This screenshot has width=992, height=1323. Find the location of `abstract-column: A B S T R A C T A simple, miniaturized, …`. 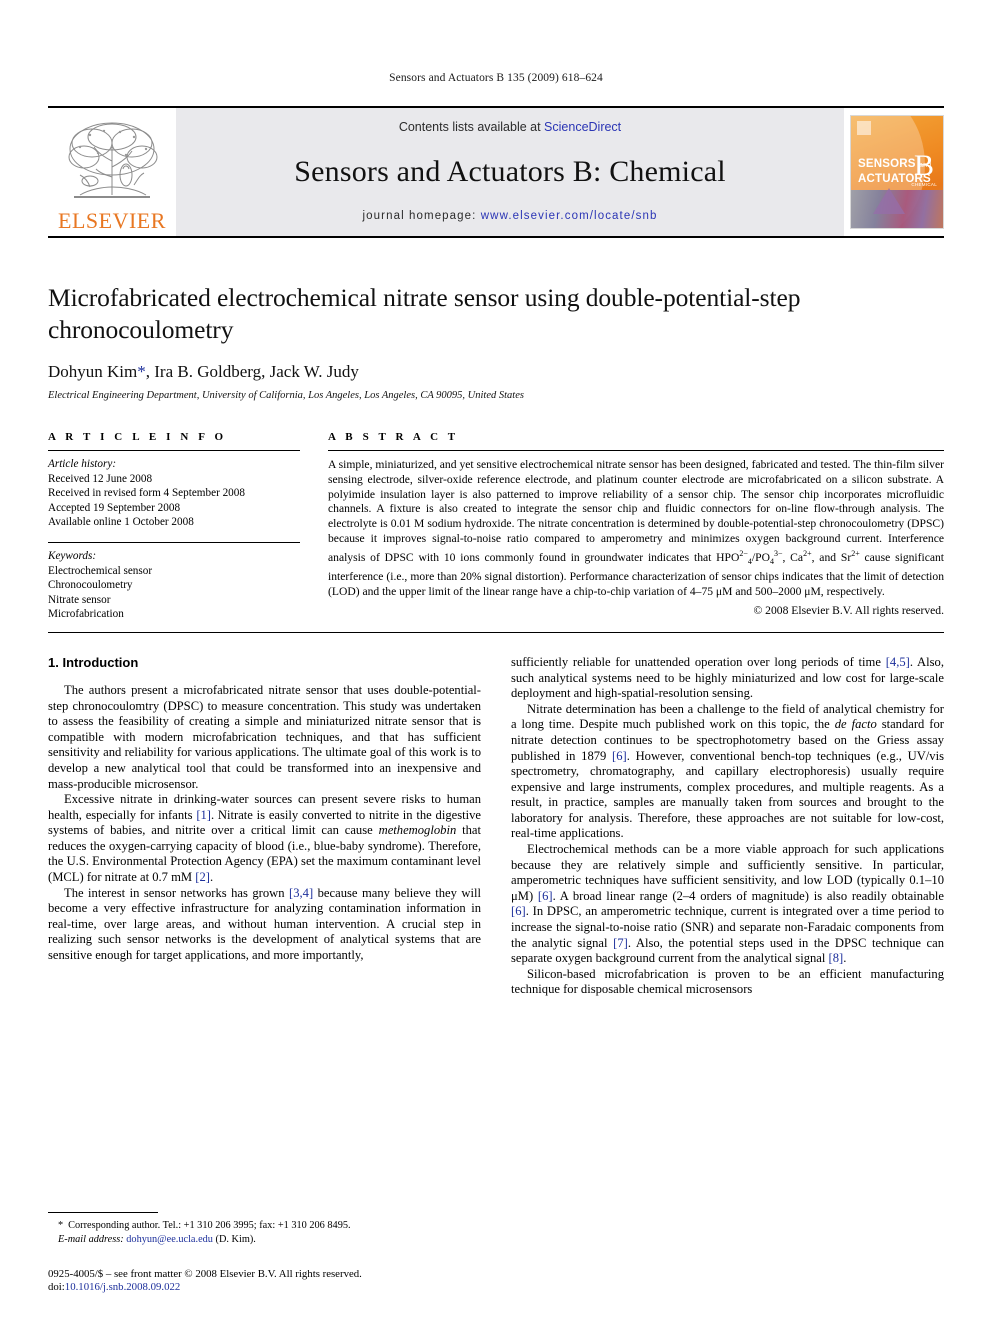

abstract-column: A B S T R A C T A simple, miniaturized, … is located at coordinates (636, 526).